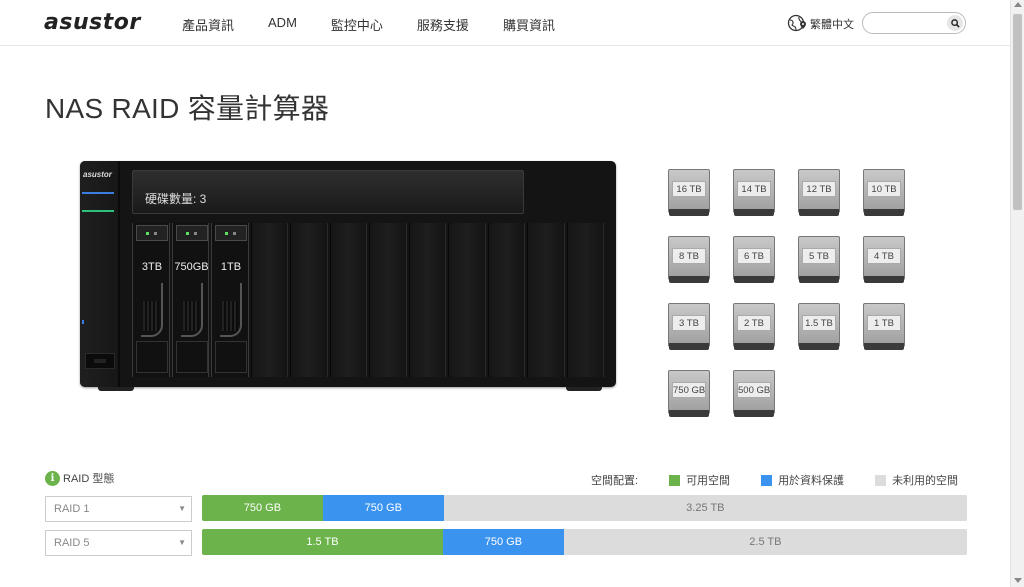 This screenshot has height=587, width=1024. Describe the element at coordinates (796, 23) in the screenshot. I see `globe-pin-icon` at that location.